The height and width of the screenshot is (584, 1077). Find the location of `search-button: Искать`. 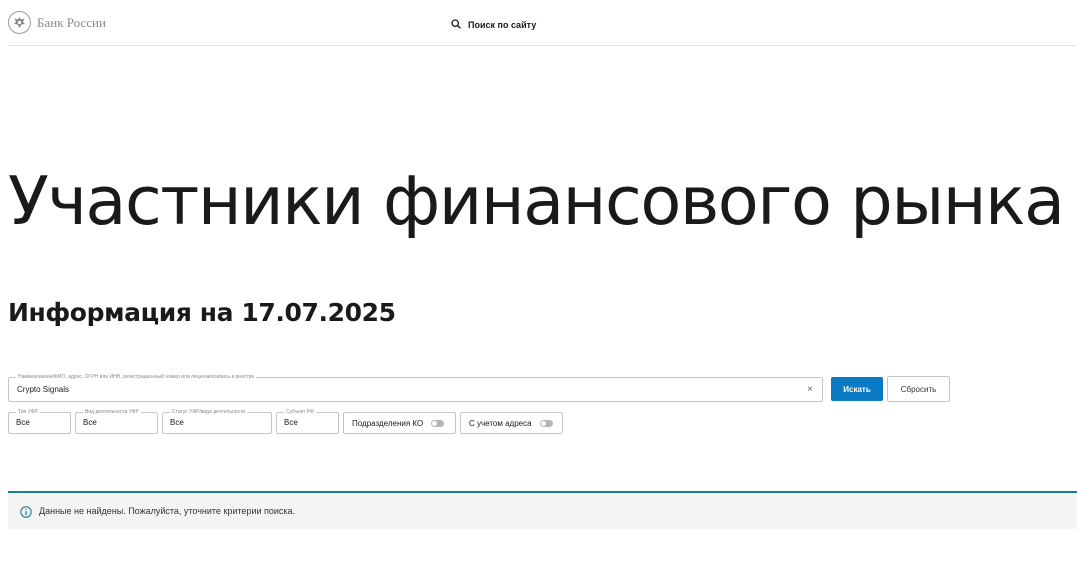

search-button: Искать is located at coordinates (857, 389).